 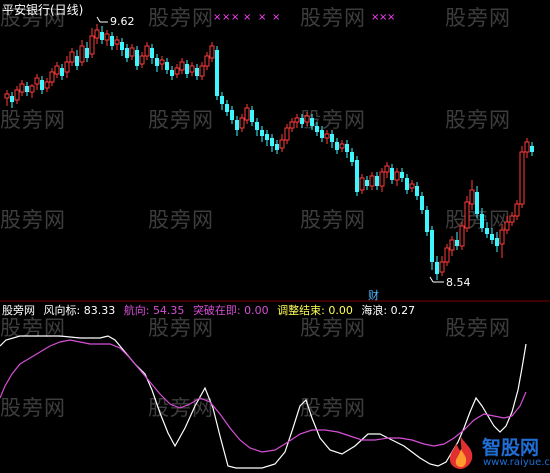 What do you see at coordinates (98, 19) in the screenshot?
I see `high-pointer-tail` at bounding box center [98, 19].